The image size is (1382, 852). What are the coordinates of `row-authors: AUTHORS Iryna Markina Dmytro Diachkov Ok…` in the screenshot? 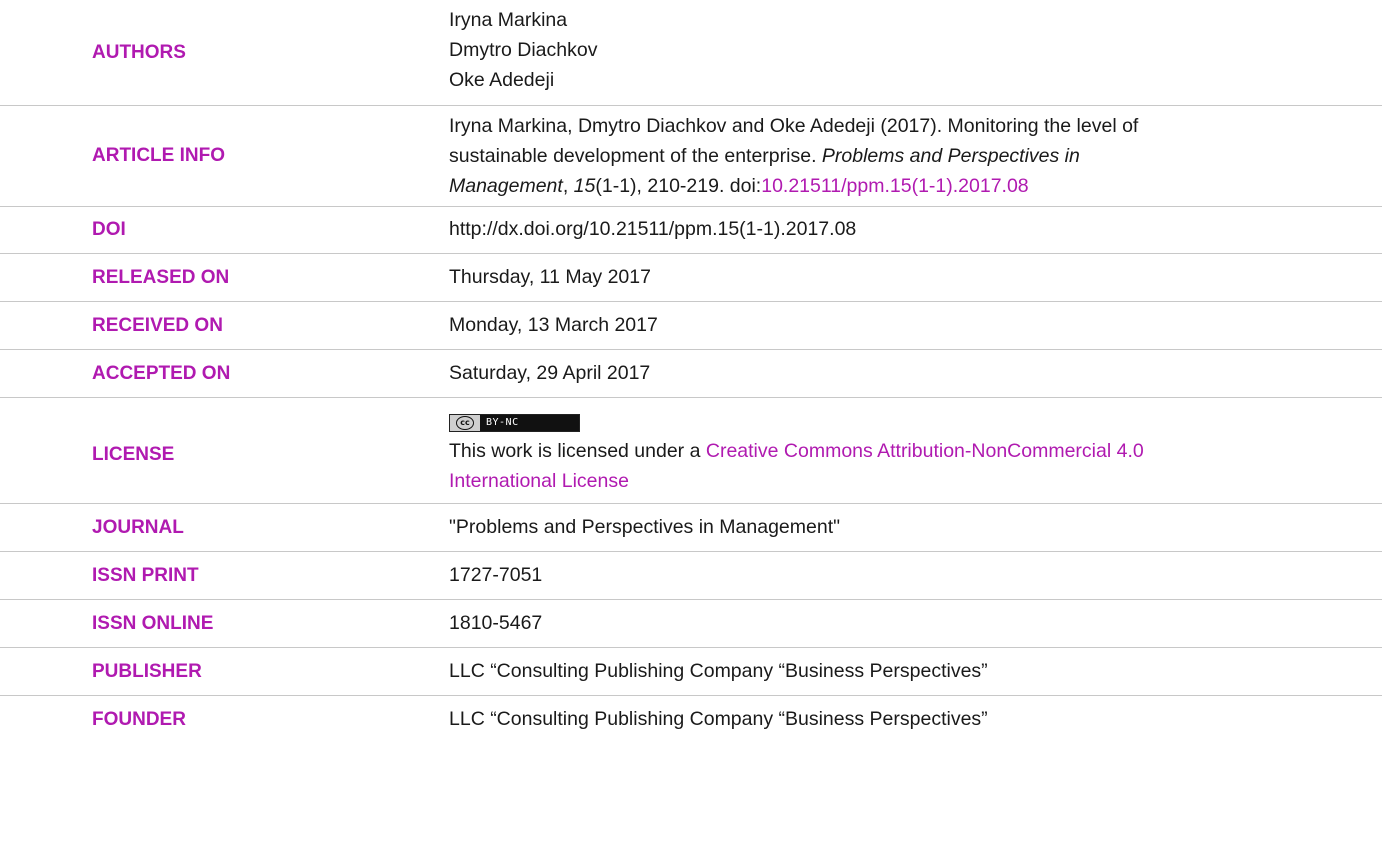 It's located at (691, 53).